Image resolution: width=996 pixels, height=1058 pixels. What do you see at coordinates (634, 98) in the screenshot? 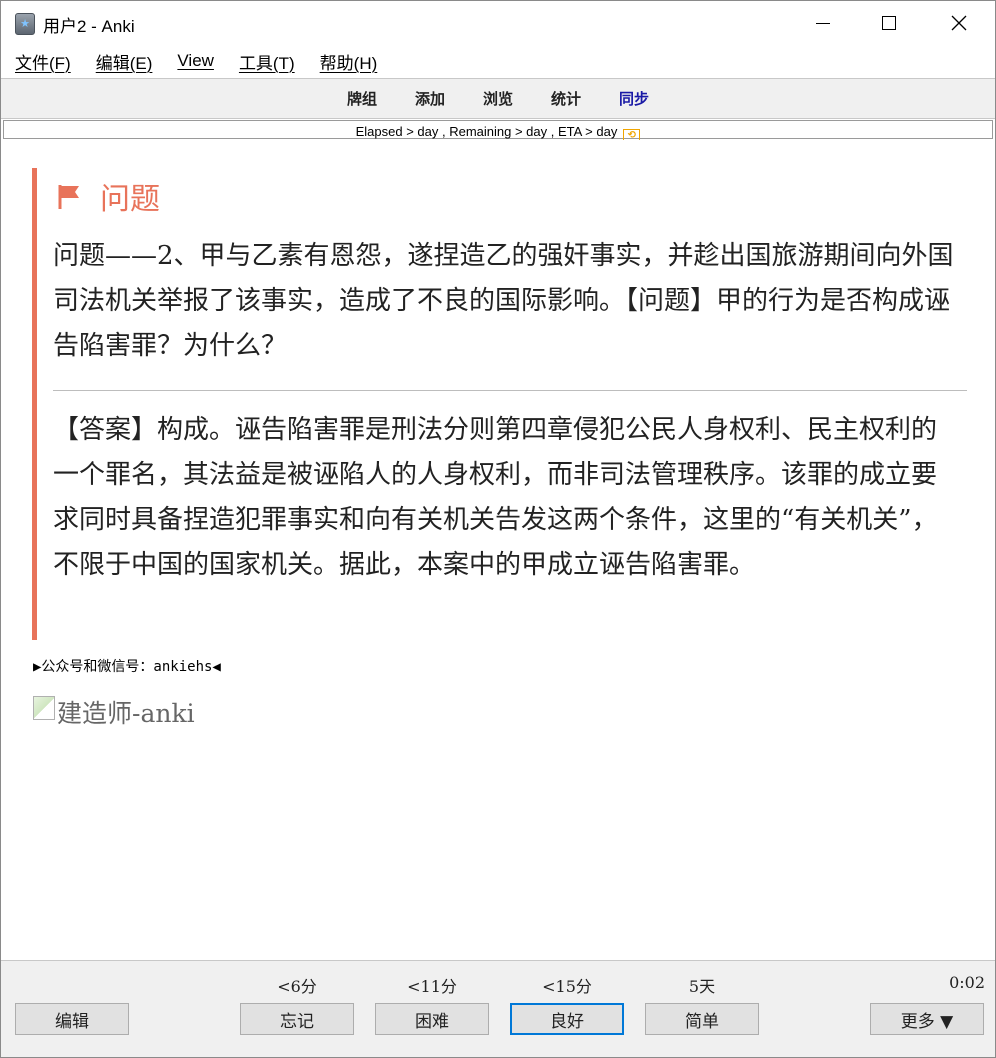
I see `toolbar-sync: 同步` at bounding box center [634, 98].